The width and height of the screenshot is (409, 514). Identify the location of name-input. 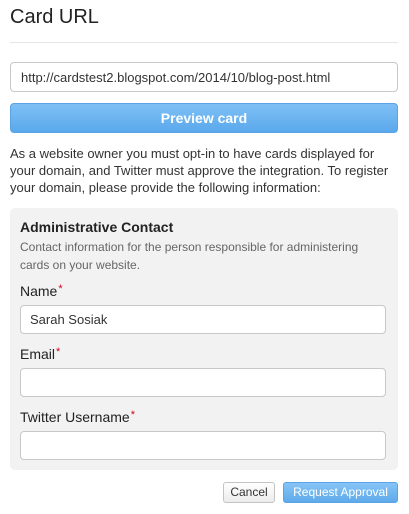
(203, 319).